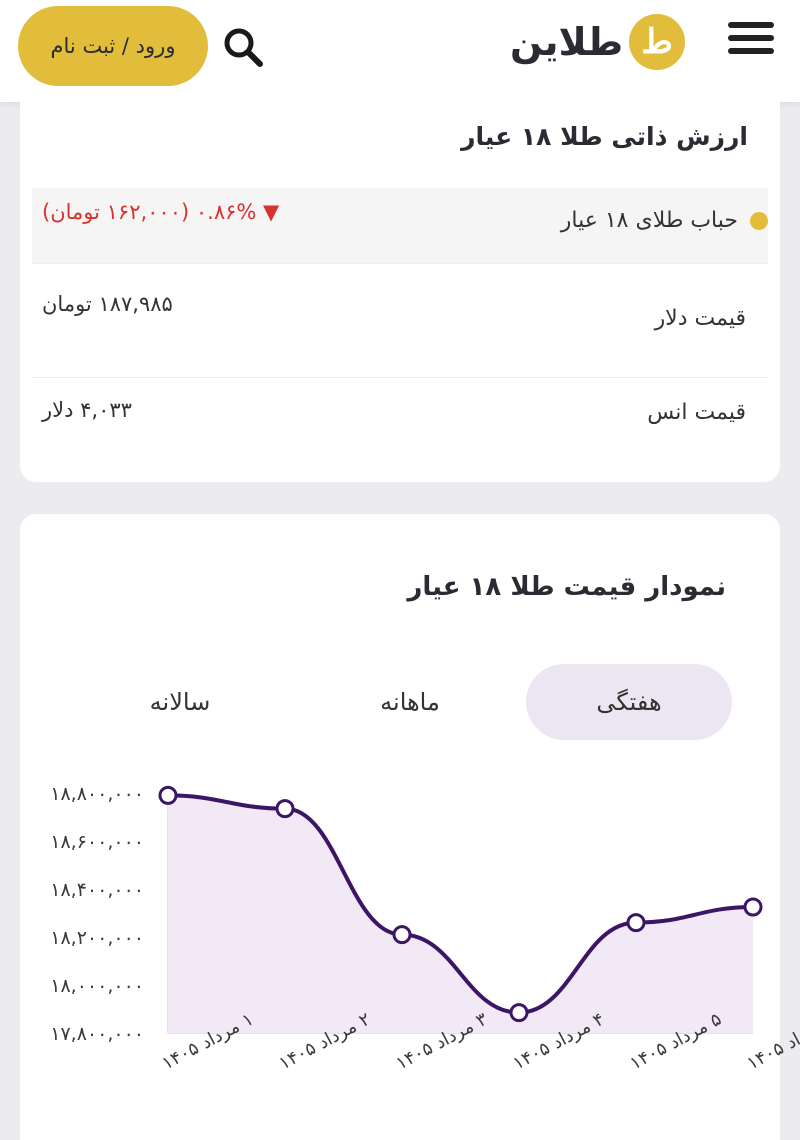  I want to click on tab-yearly: سالانه, so click(180, 702).